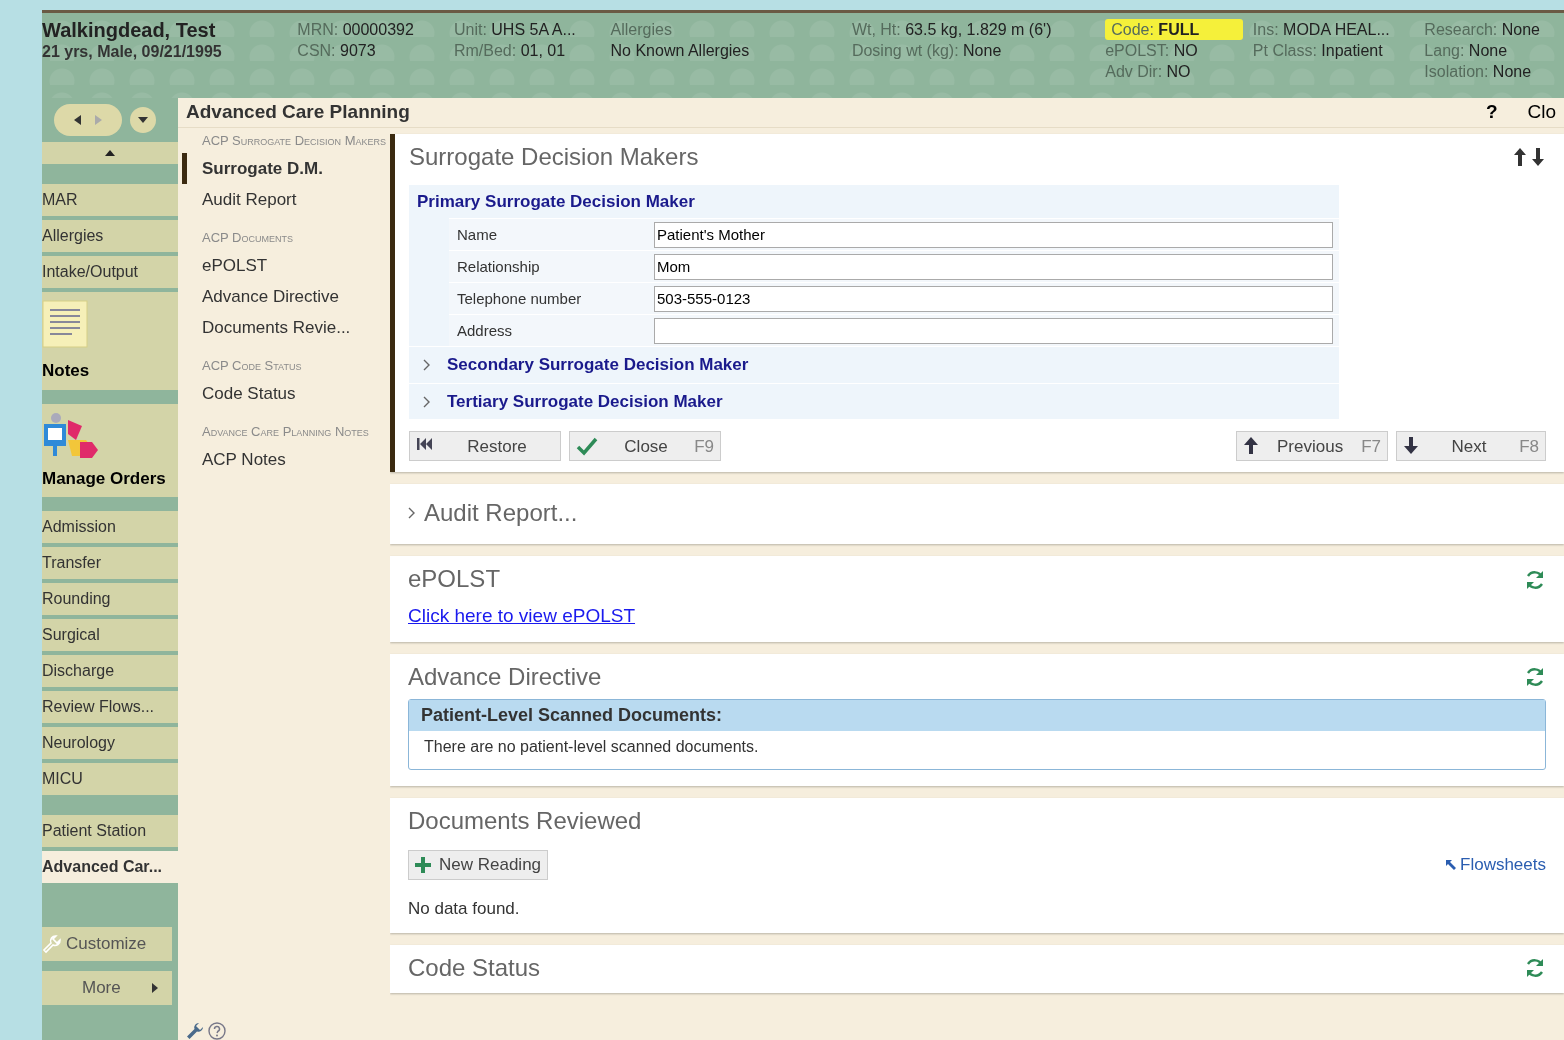 This screenshot has width=1564, height=1040. What do you see at coordinates (296, 393) in the screenshot?
I see `section-link: Code Status` at bounding box center [296, 393].